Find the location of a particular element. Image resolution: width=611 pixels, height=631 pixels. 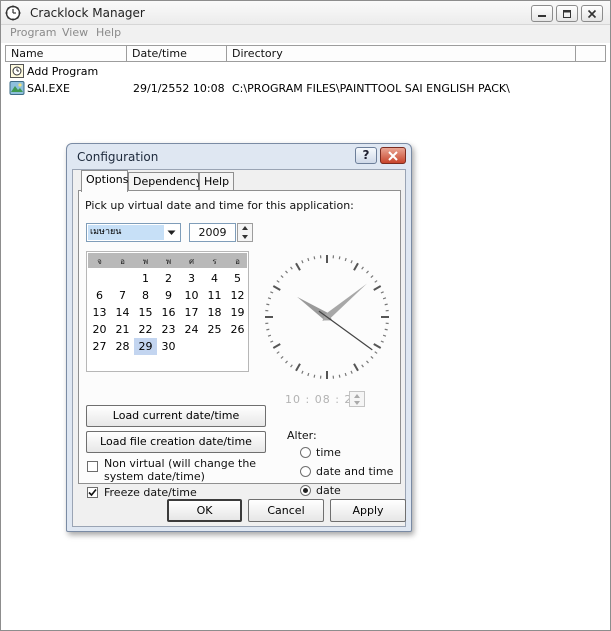

month-select: เมษายน is located at coordinates (133, 232).